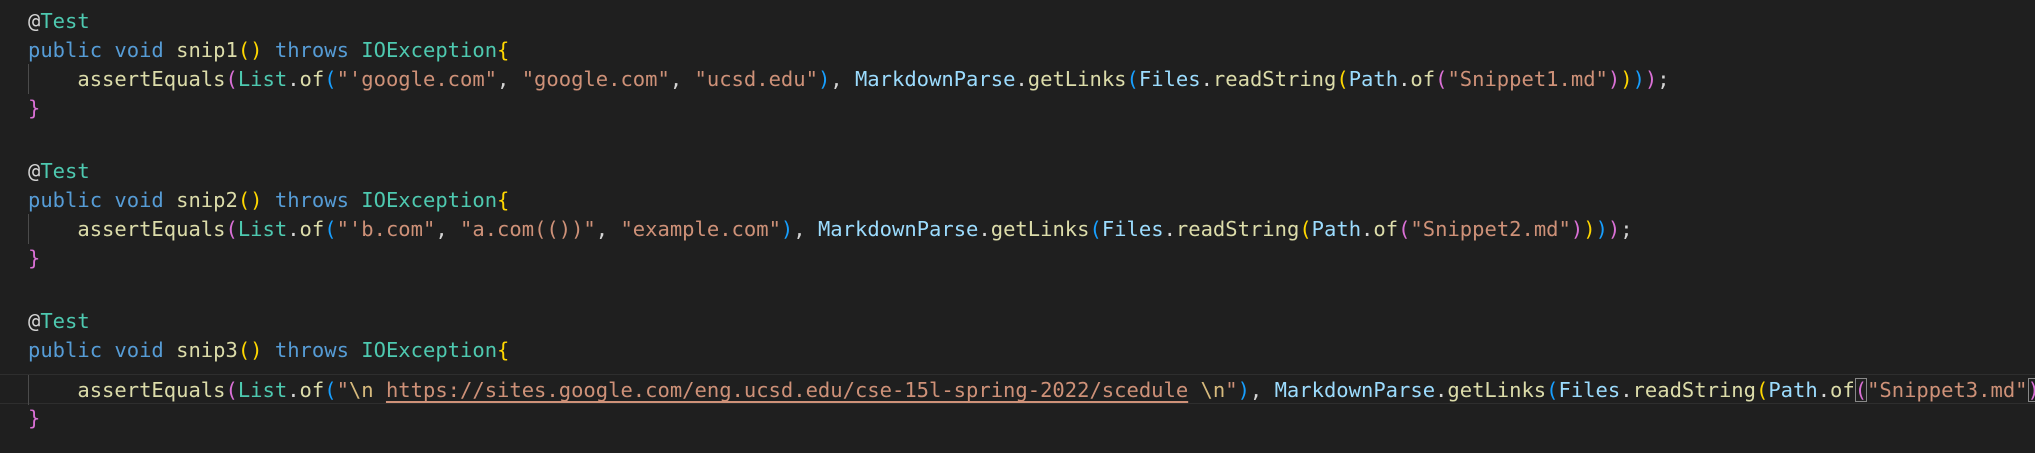 The image size is (2035, 453). What do you see at coordinates (1017, 350) in the screenshot?
I see `code-line-signature: public void snip3() throws IOException{` at bounding box center [1017, 350].